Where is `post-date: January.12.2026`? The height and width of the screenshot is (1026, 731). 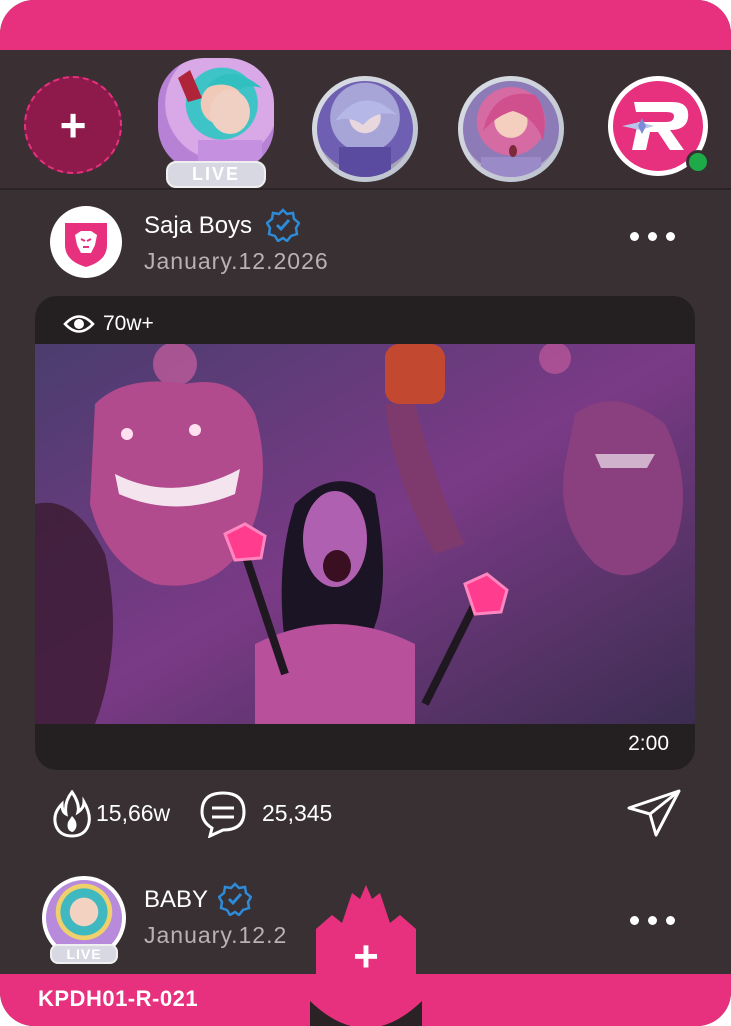 post-date: January.12.2026 is located at coordinates (236, 261).